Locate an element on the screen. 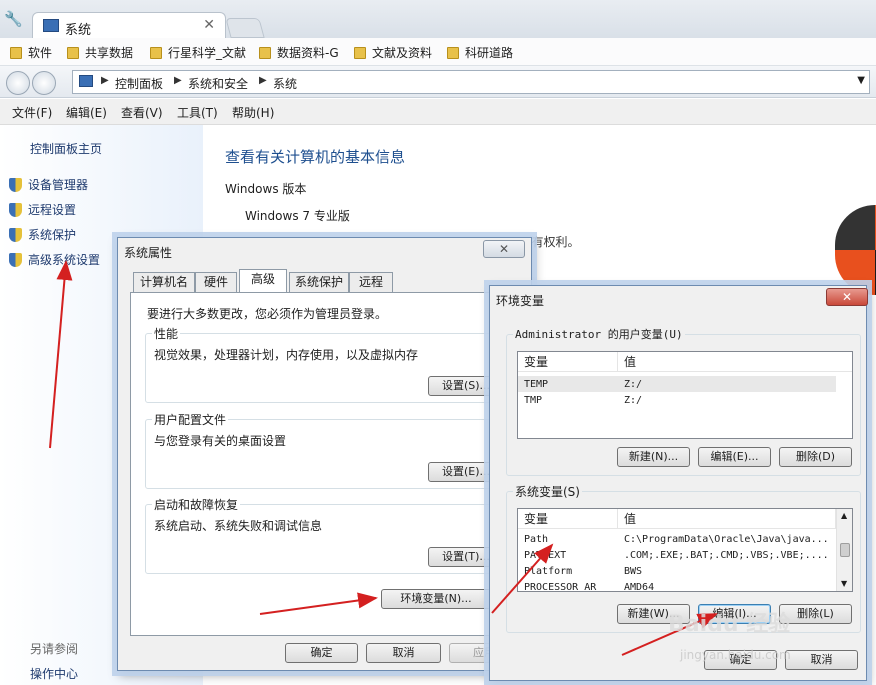  arrow-to-advanced-settings is located at coordinates (61, 354).